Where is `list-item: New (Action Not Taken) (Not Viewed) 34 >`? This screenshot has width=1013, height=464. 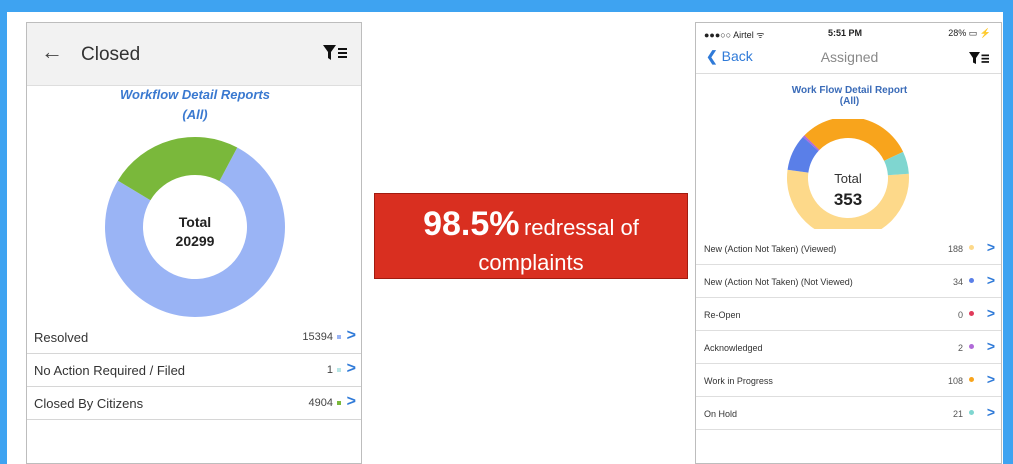
list-item: New (Action Not Taken) (Not Viewed) 34 > is located at coordinates (848, 281).